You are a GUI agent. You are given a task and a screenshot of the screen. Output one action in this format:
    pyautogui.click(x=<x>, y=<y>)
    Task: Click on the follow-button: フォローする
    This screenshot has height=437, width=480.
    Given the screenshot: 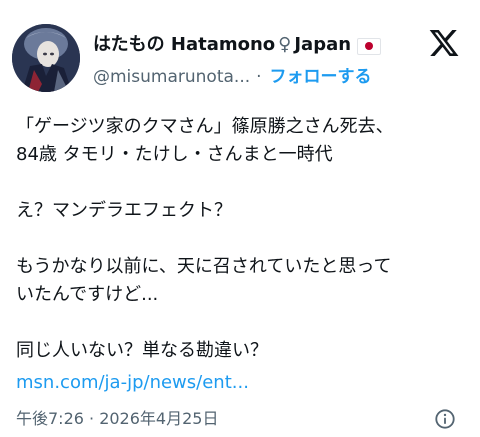 What is the action you would take?
    pyautogui.click(x=321, y=77)
    